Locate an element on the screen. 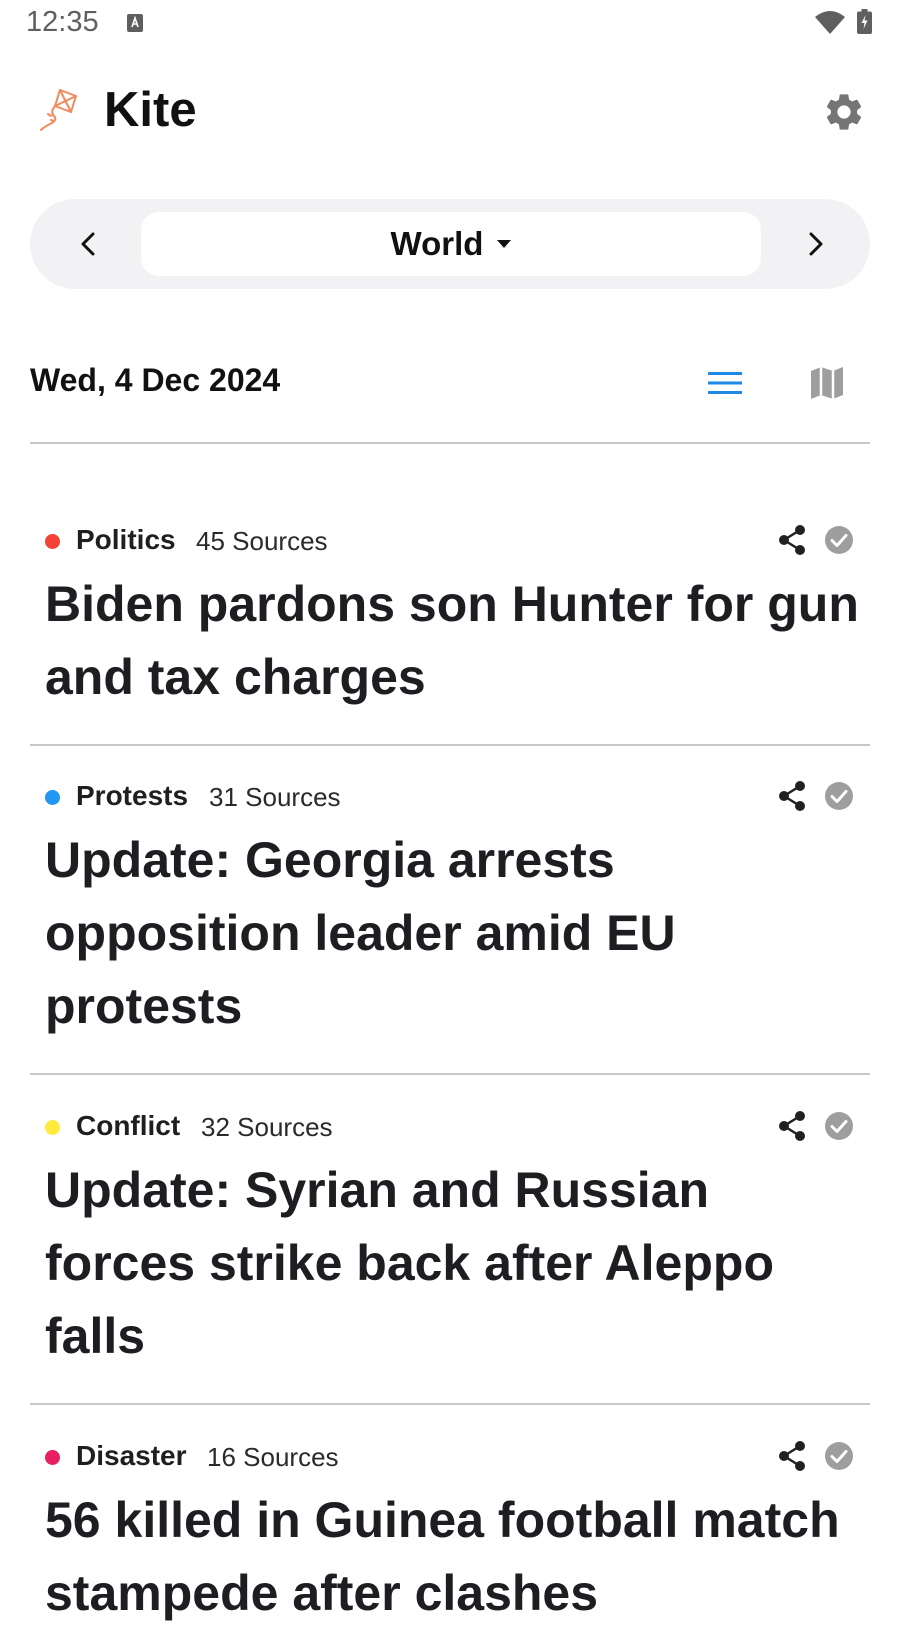 The image size is (900, 1630). sources-count: 45 Sources is located at coordinates (262, 541).